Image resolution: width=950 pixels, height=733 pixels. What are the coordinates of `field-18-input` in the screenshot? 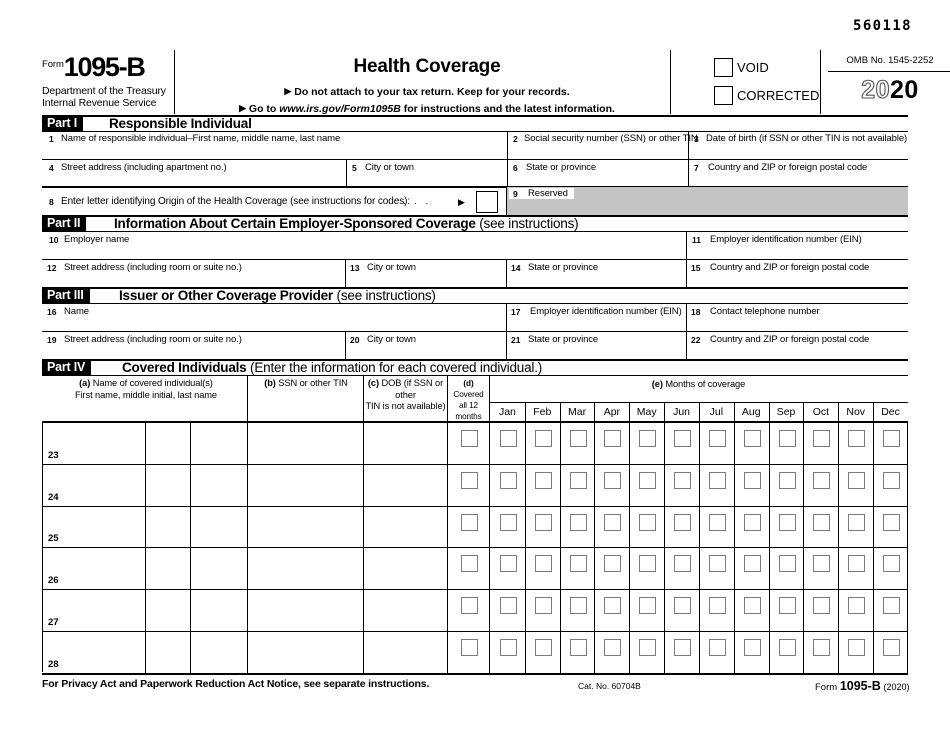 It's located at (805, 322).